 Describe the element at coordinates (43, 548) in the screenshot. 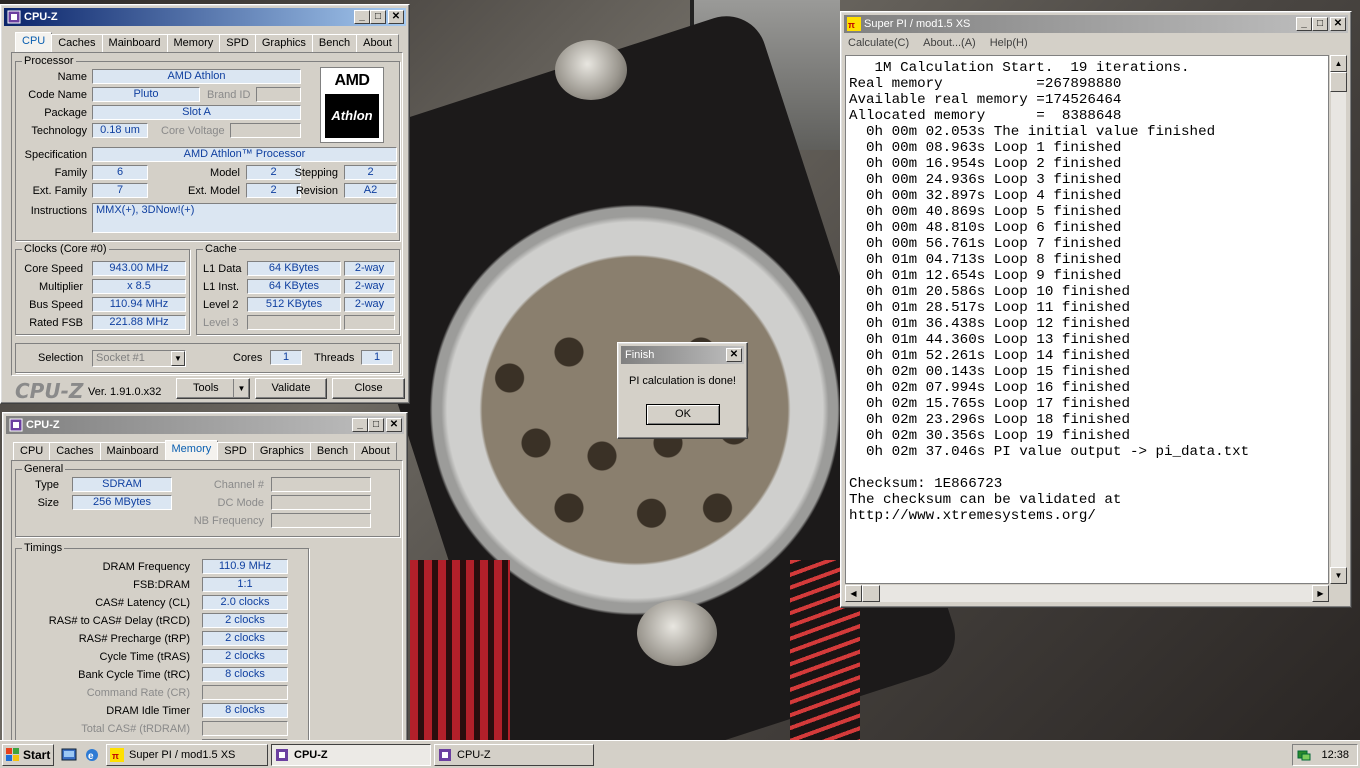

I see `timings-group-label: Timings` at that location.